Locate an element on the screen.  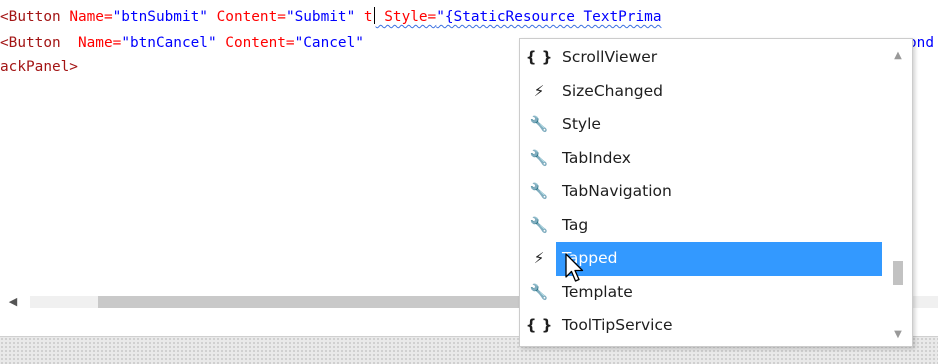
completion-label: TabNavigation is located at coordinates (617, 191).